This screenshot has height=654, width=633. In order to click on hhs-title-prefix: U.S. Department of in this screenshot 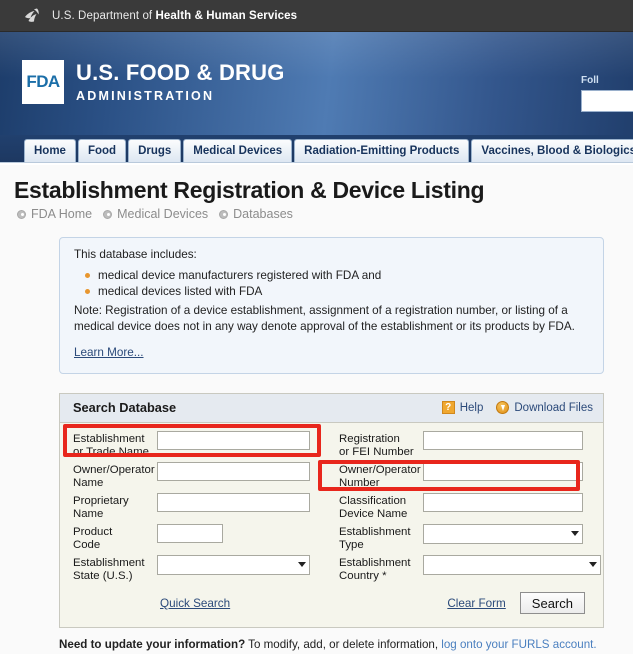, I will do `click(104, 15)`.